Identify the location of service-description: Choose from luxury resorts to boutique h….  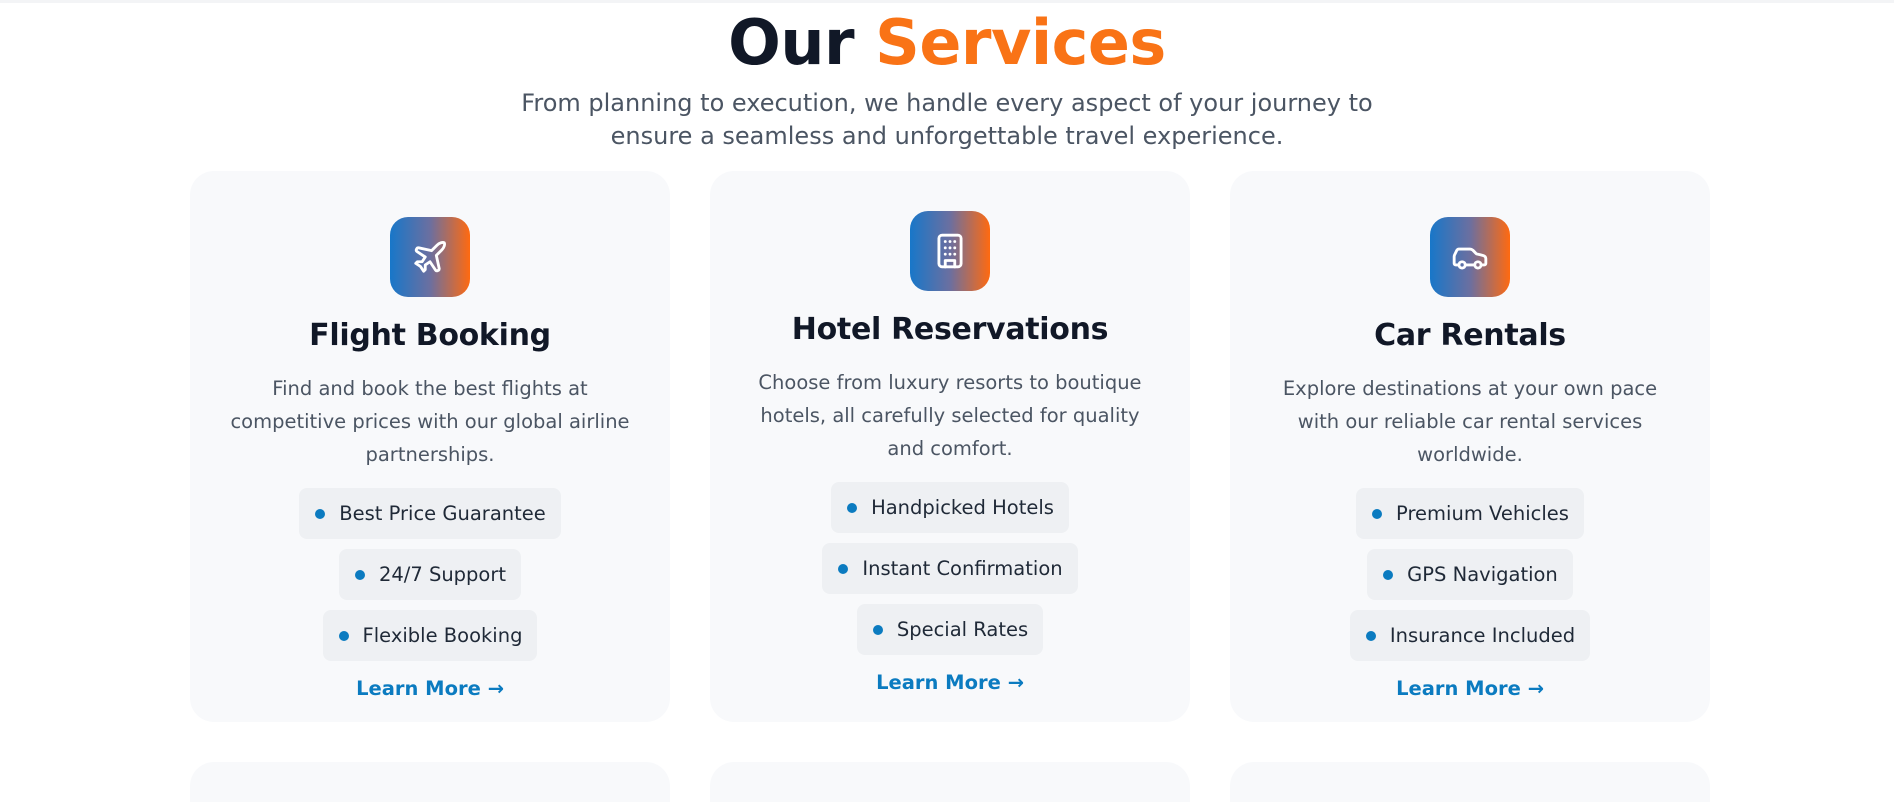
(950, 415).